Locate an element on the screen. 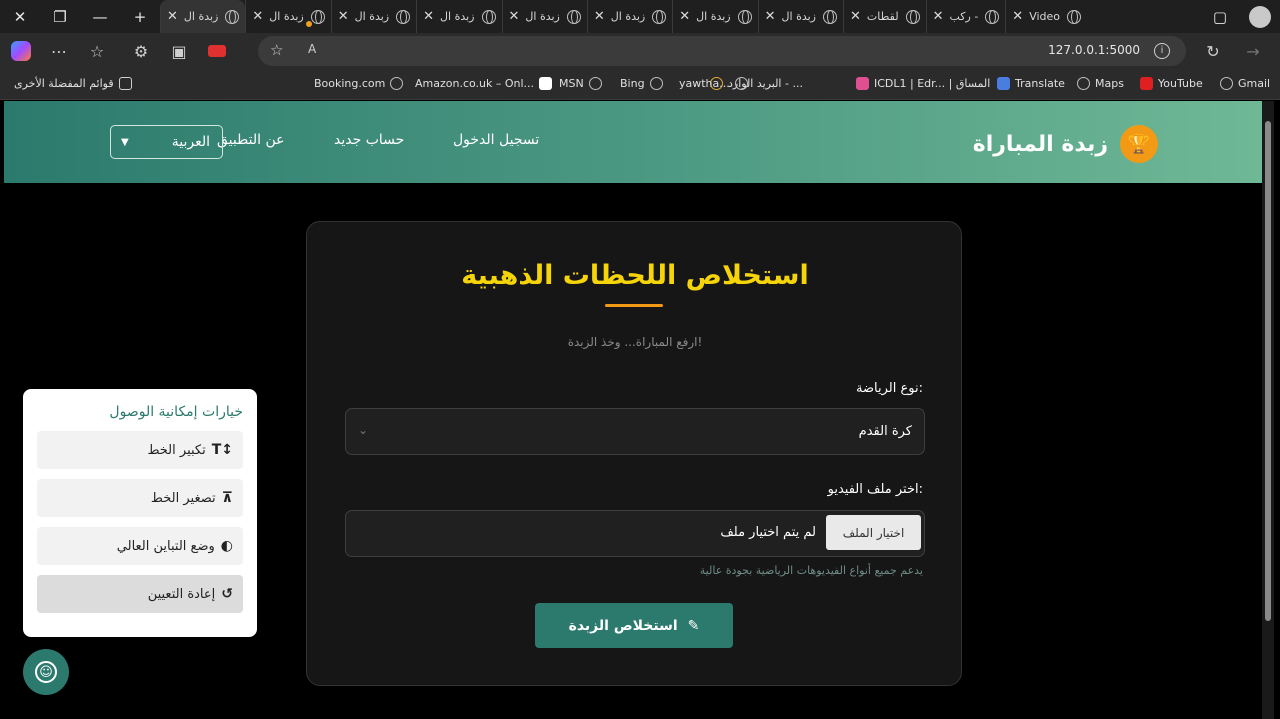 Image resolution: width=1280 pixels, height=719 pixels. accessibility-toggle-button: ☺ is located at coordinates (46, 672).